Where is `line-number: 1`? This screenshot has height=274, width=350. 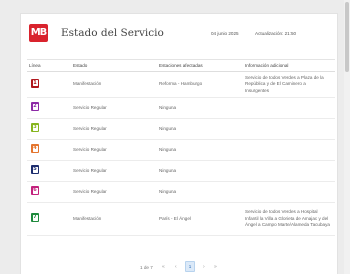 line-number: 1 is located at coordinates (35, 82).